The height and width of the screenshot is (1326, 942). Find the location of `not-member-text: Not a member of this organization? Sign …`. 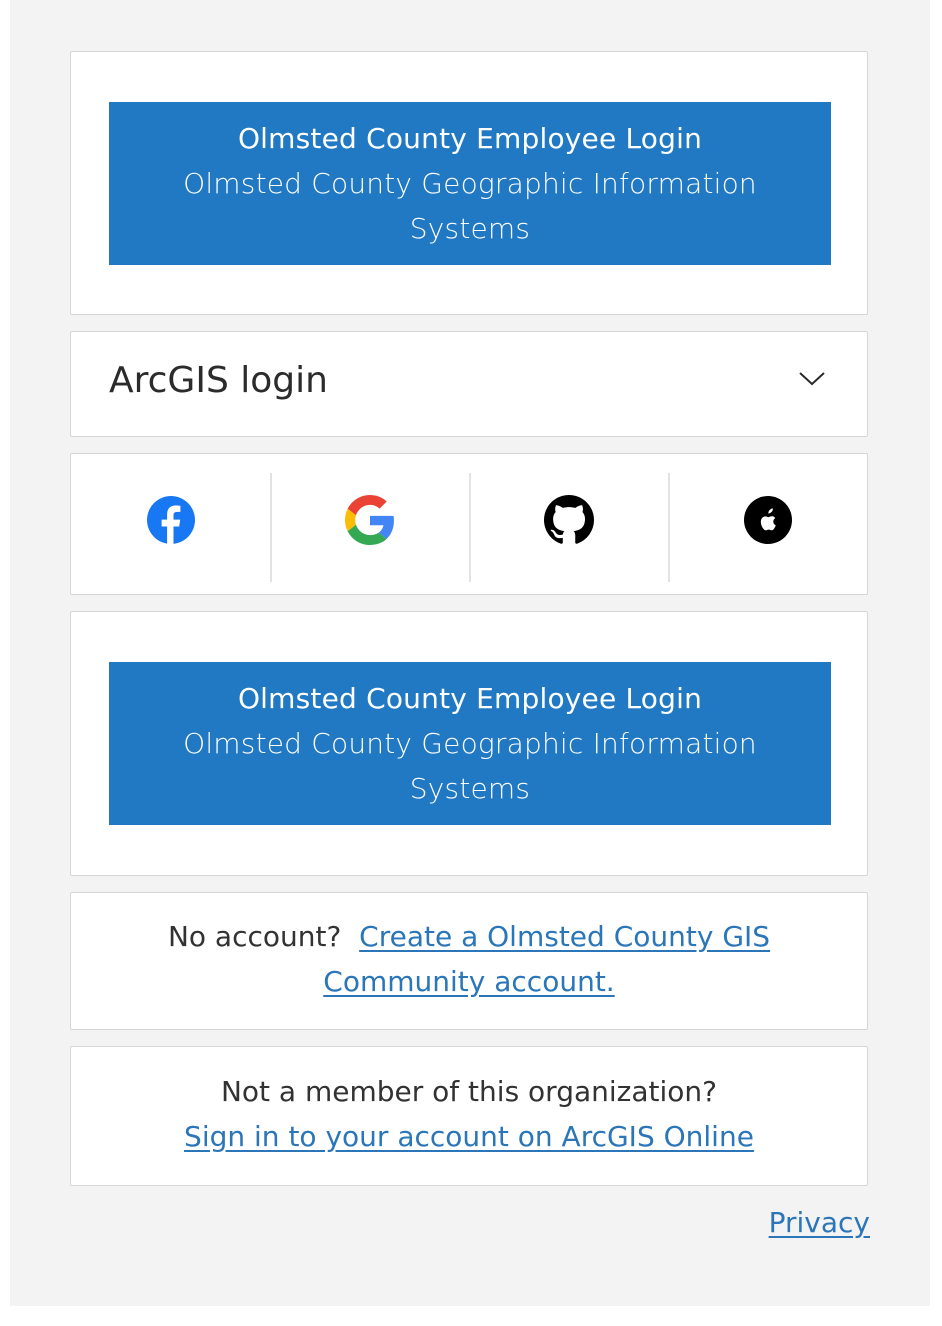

not-member-text: Not a member of this organization? Sign … is located at coordinates (469, 1114).